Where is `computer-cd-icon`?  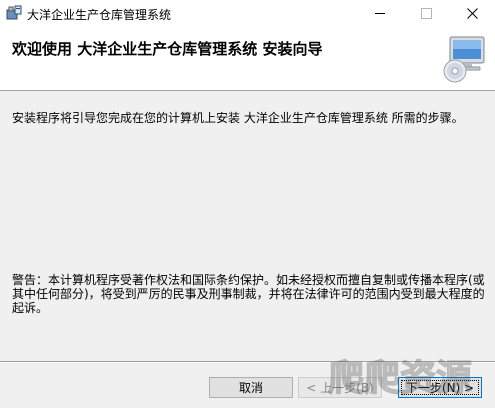
computer-cd-icon is located at coordinates (464, 59).